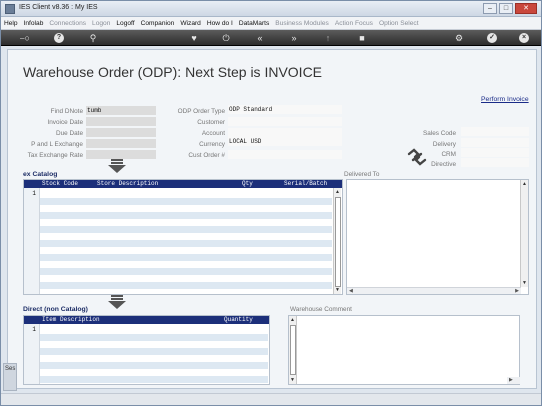 The height and width of the screenshot is (406, 542). Describe the element at coordinates (121, 110) in the screenshot. I see `find-dnote-field: tumb` at that location.